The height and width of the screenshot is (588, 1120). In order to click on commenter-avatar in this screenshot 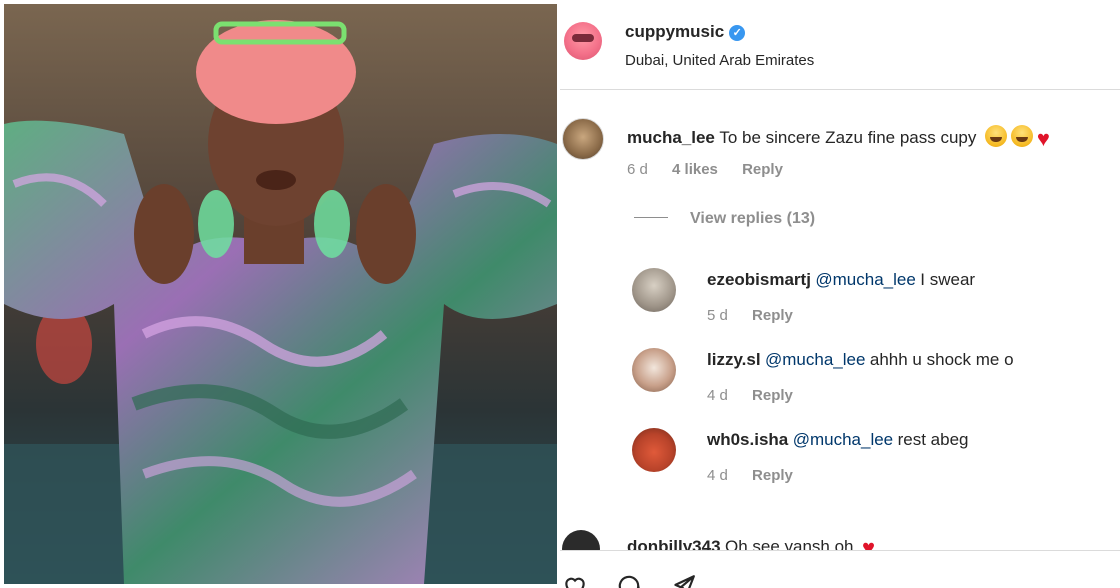, I will do `click(583, 139)`.